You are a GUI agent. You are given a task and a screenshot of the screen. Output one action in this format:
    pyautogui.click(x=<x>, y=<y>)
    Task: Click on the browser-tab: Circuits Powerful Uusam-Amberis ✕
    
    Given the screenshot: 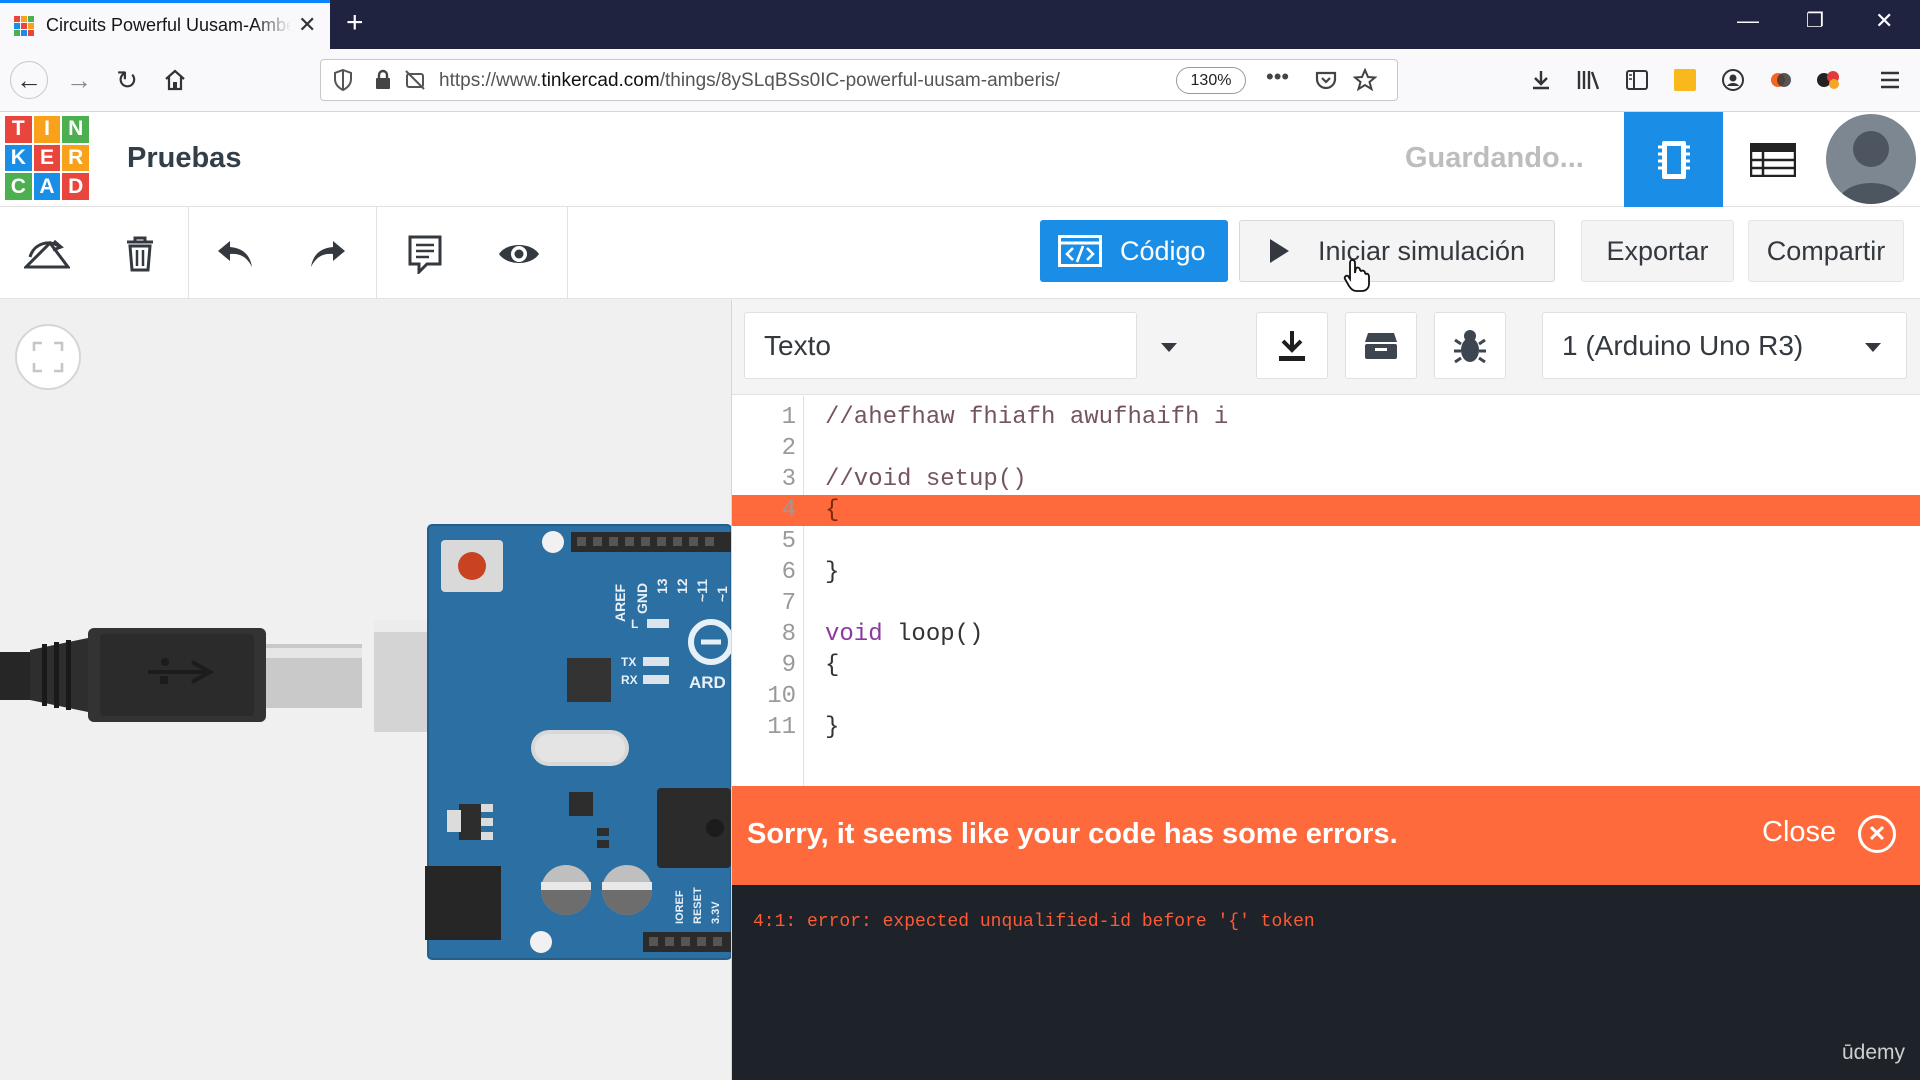 What is the action you would take?
    pyautogui.click(x=165, y=24)
    